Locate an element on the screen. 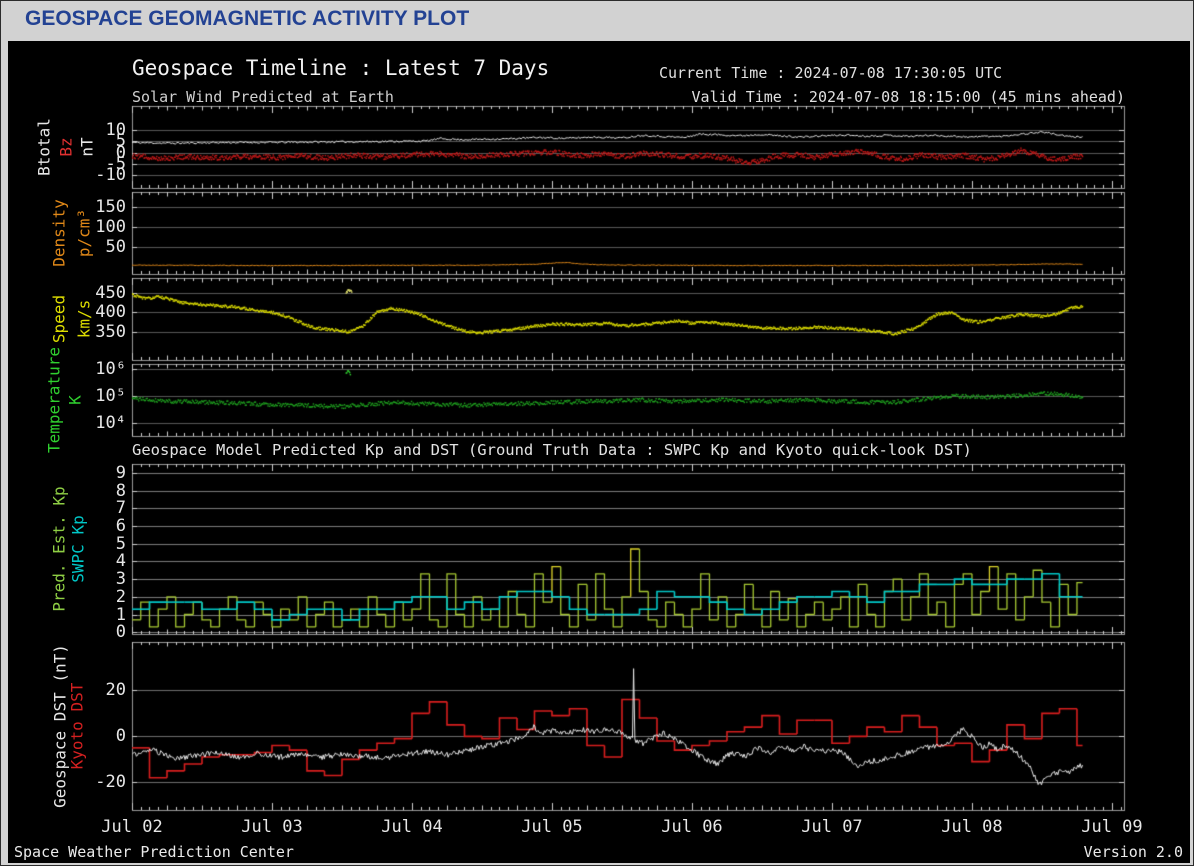 This screenshot has height=866, width=1194. x-tick-label: Jul 04 is located at coordinates (412, 827).